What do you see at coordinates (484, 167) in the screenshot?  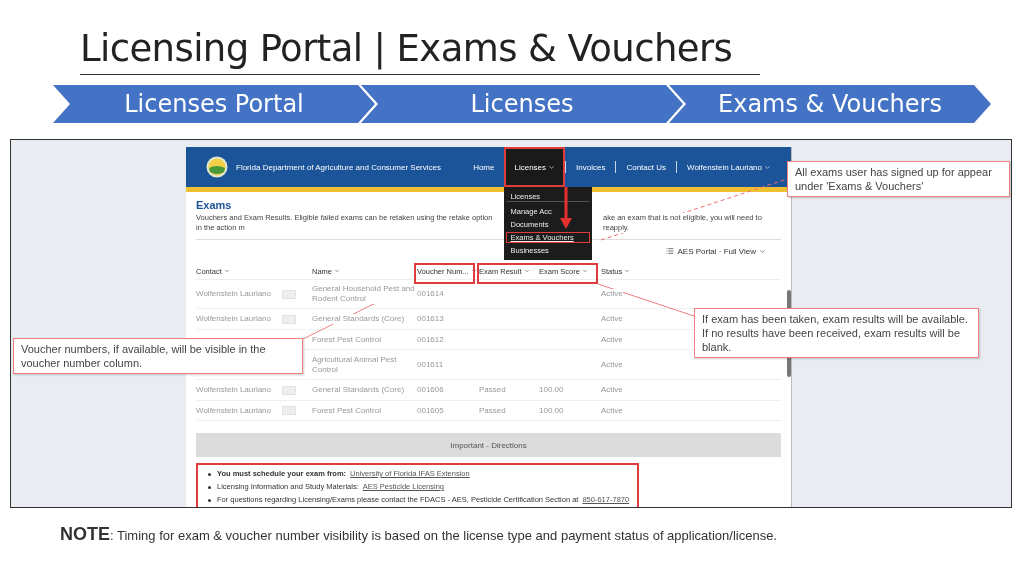 I see `nav-link: Home` at bounding box center [484, 167].